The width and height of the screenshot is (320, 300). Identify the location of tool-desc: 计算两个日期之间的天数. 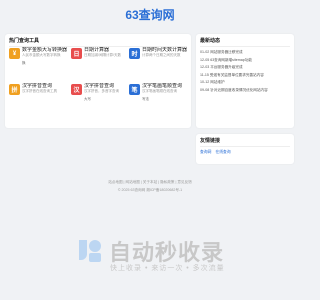
(161, 55).